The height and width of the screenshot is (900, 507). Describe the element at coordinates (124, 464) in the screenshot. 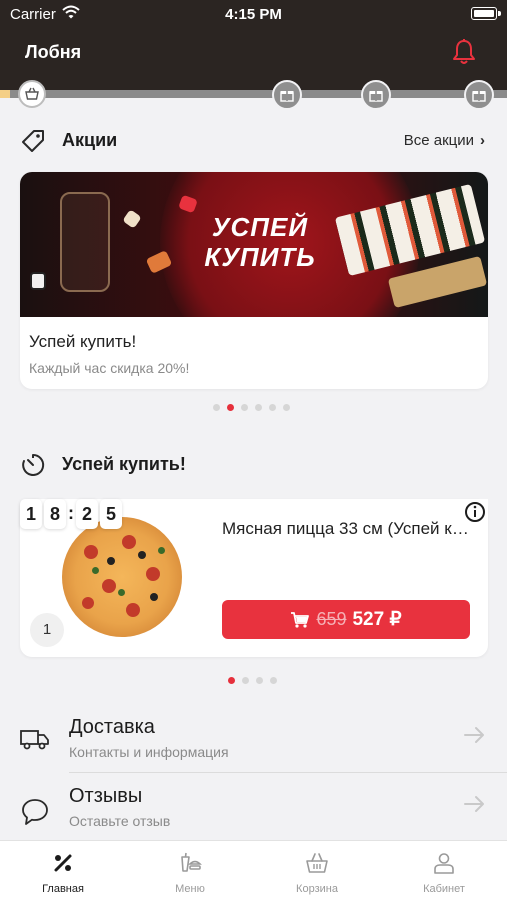

I see `hurry-title: Успей купить!` at that location.